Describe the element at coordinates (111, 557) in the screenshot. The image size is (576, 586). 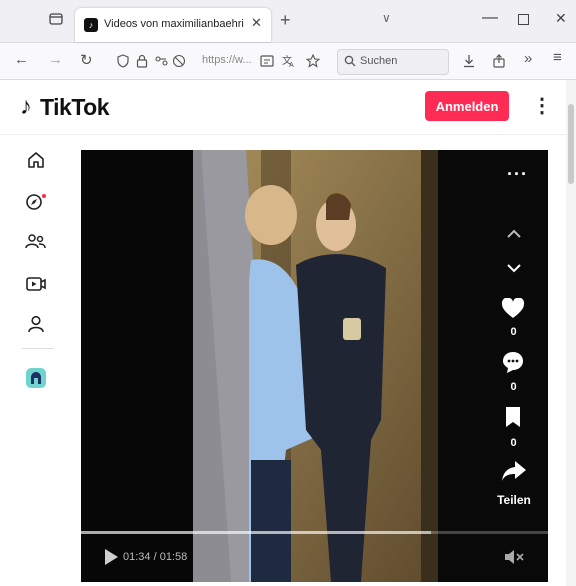
I see `play-icon` at that location.